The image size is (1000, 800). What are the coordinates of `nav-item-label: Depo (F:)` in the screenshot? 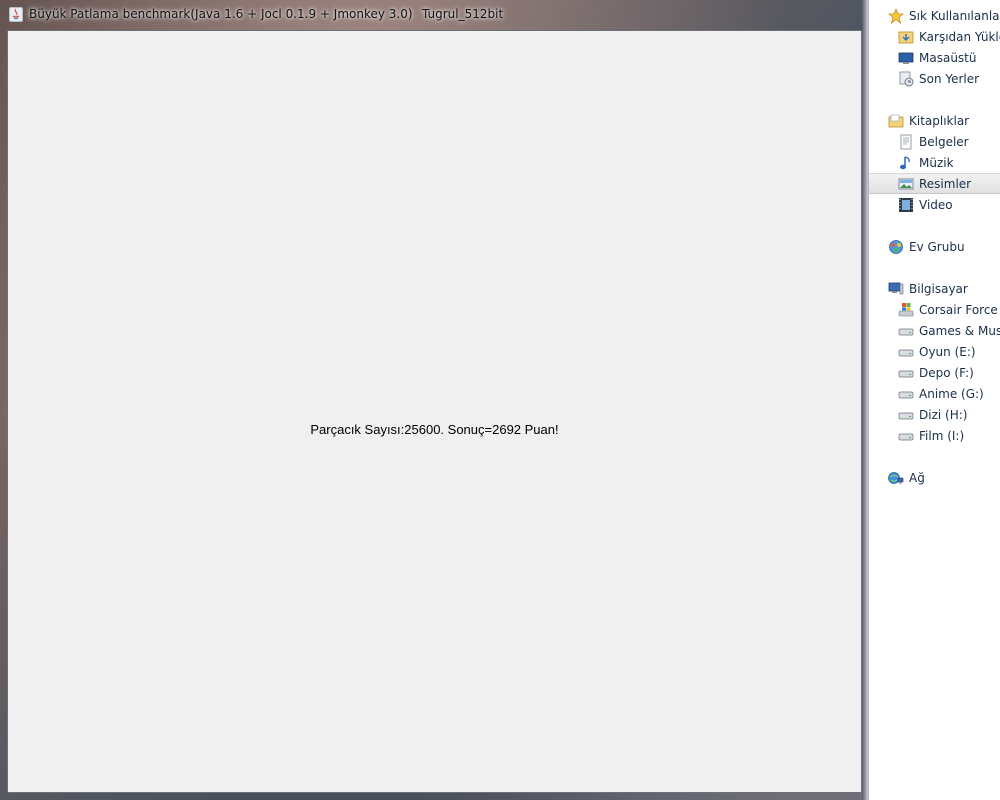 It's located at (946, 372).